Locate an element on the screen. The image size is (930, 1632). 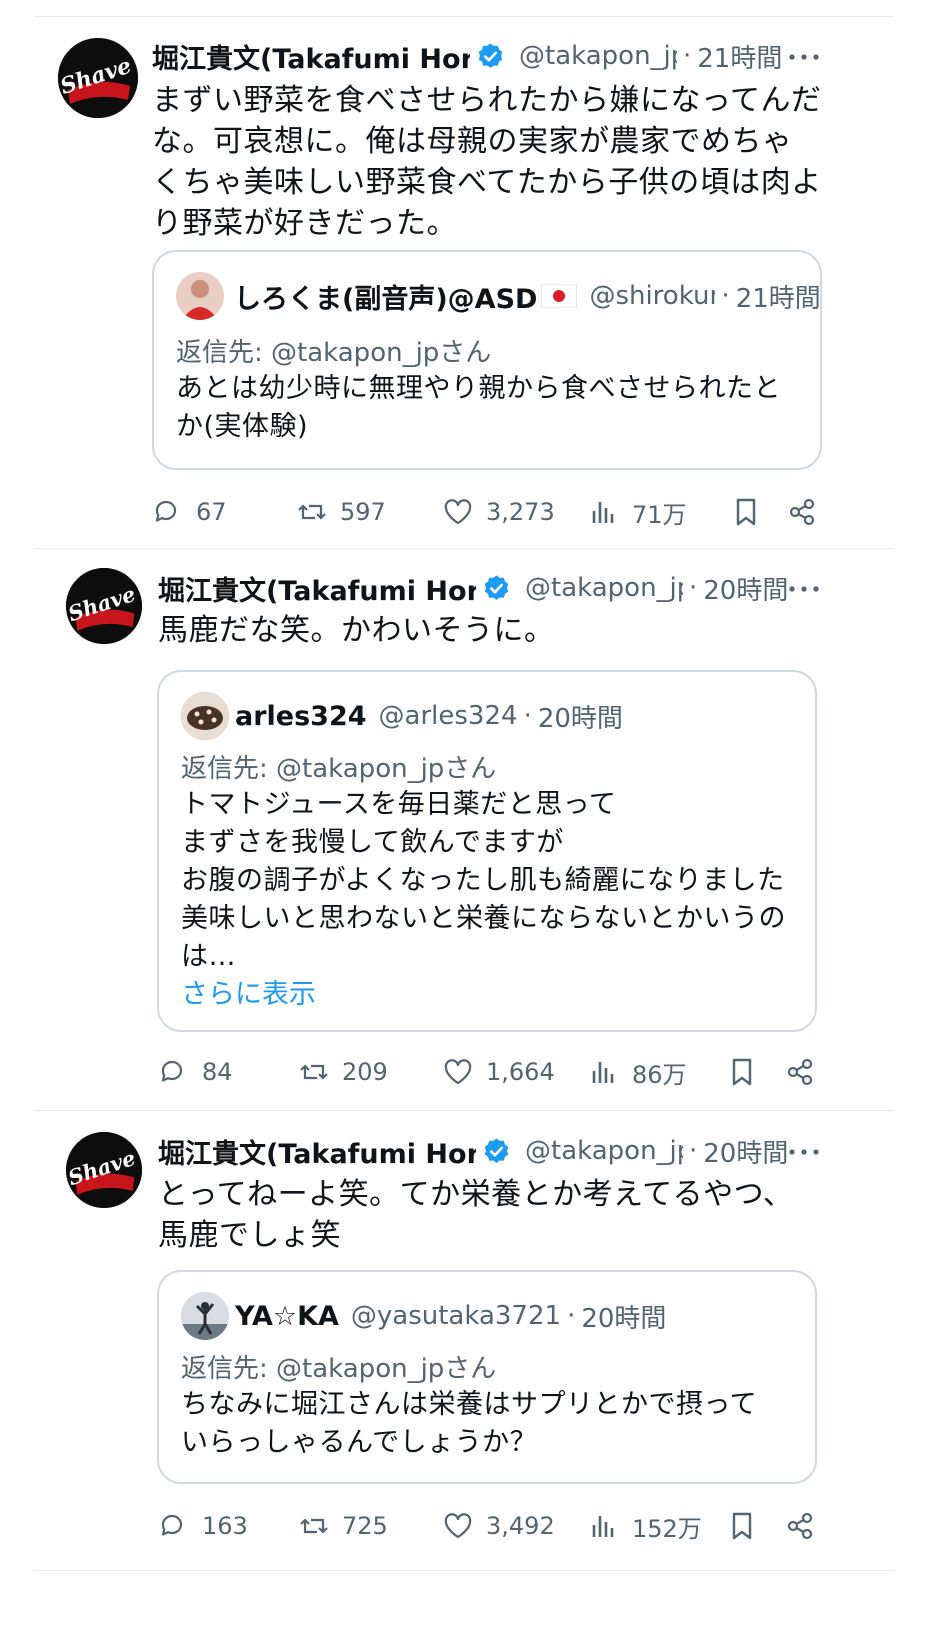
quote-header: しろくま(副音声)@ASD @shirokuma · 21時間 is located at coordinates (527, 296).